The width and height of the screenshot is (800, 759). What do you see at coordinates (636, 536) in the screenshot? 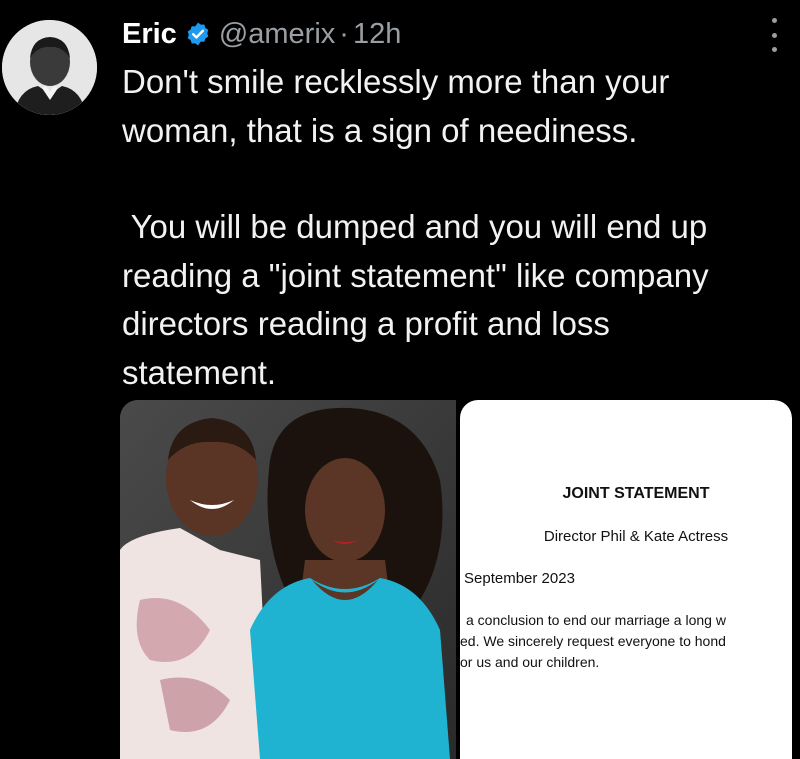
I see `statement-parties: Director Phil & Kate Actress` at bounding box center [636, 536].